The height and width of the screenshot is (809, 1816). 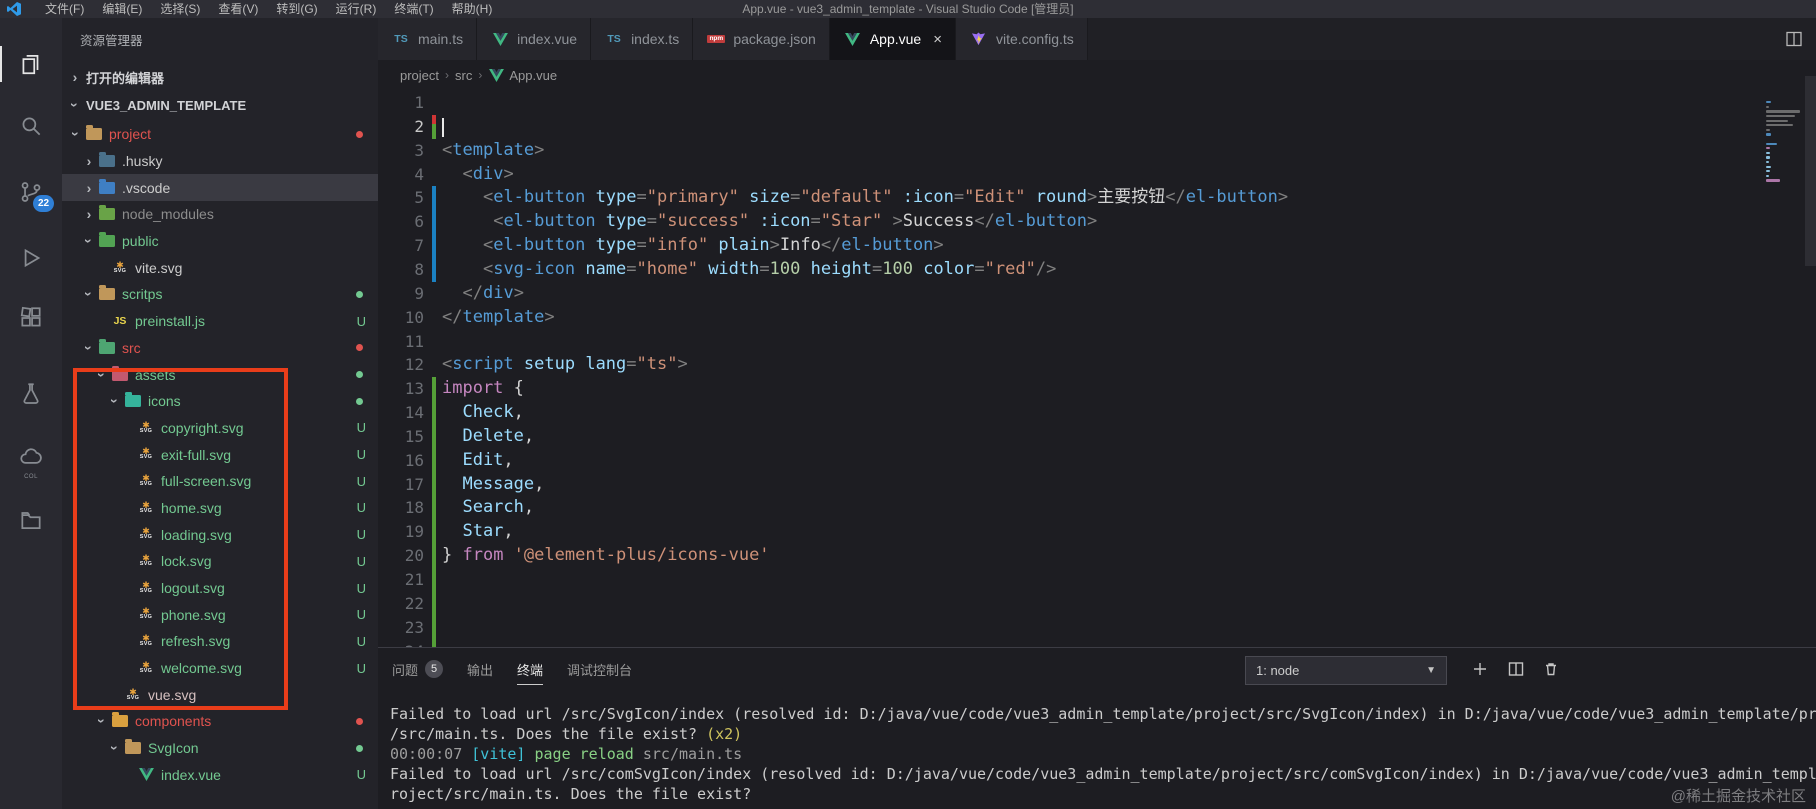 What do you see at coordinates (493, 292) in the screenshot?
I see `code-text: </div>` at bounding box center [493, 292].